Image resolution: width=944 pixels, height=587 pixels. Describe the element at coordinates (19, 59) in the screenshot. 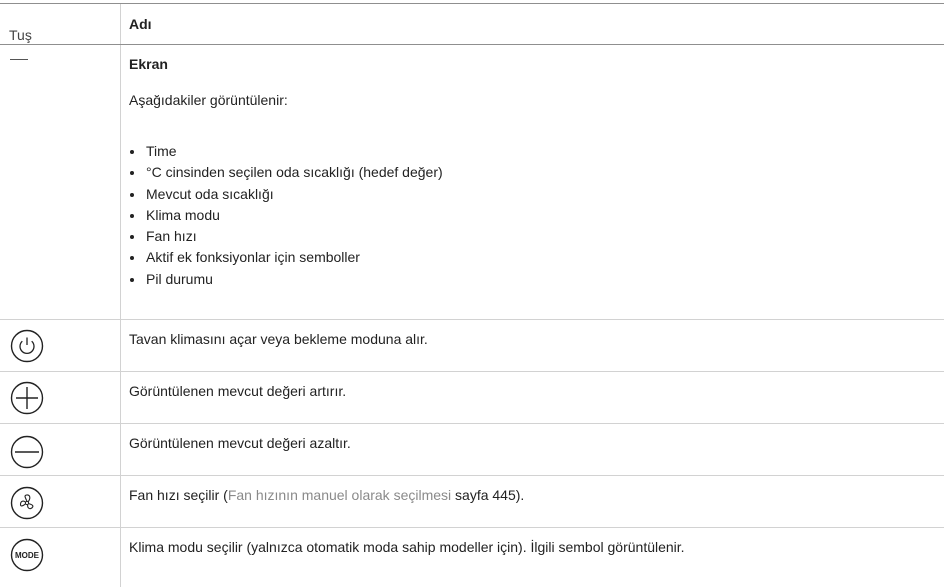

I see `display-dash-symbol` at that location.